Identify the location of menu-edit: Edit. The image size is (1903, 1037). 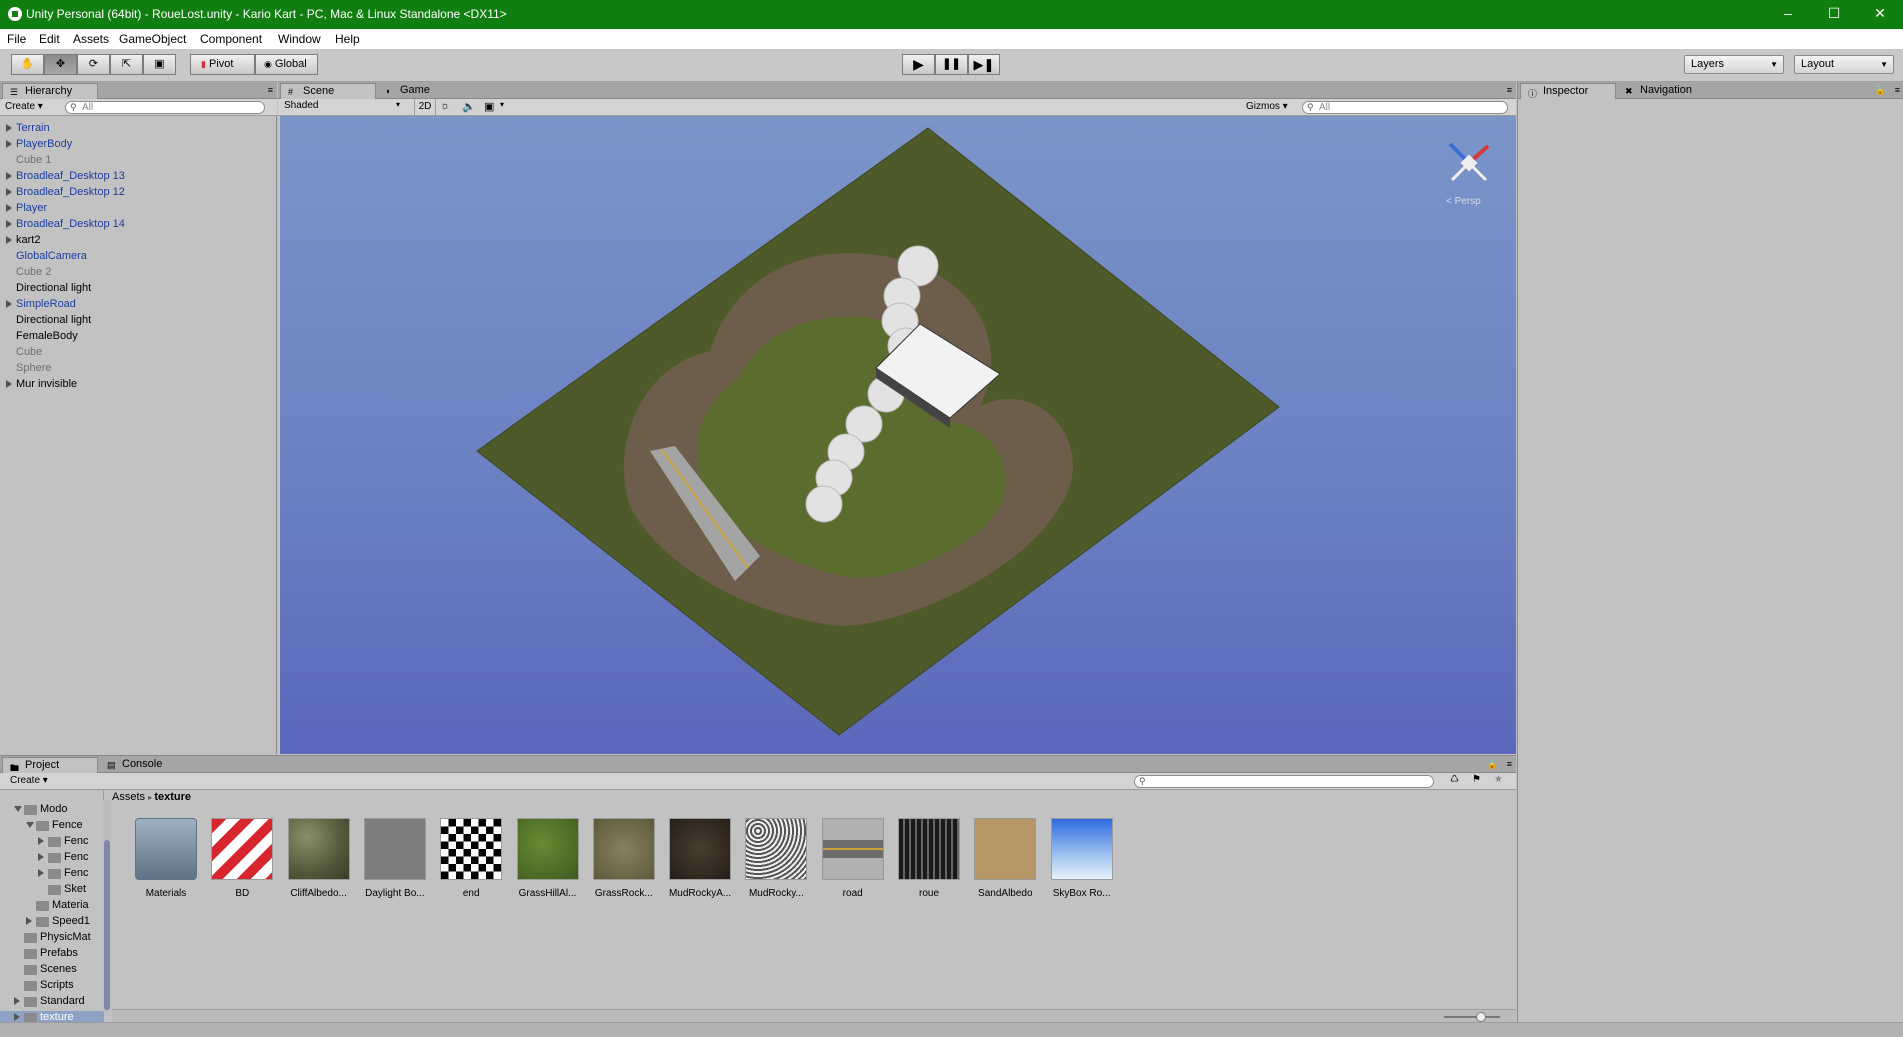
(49, 39).